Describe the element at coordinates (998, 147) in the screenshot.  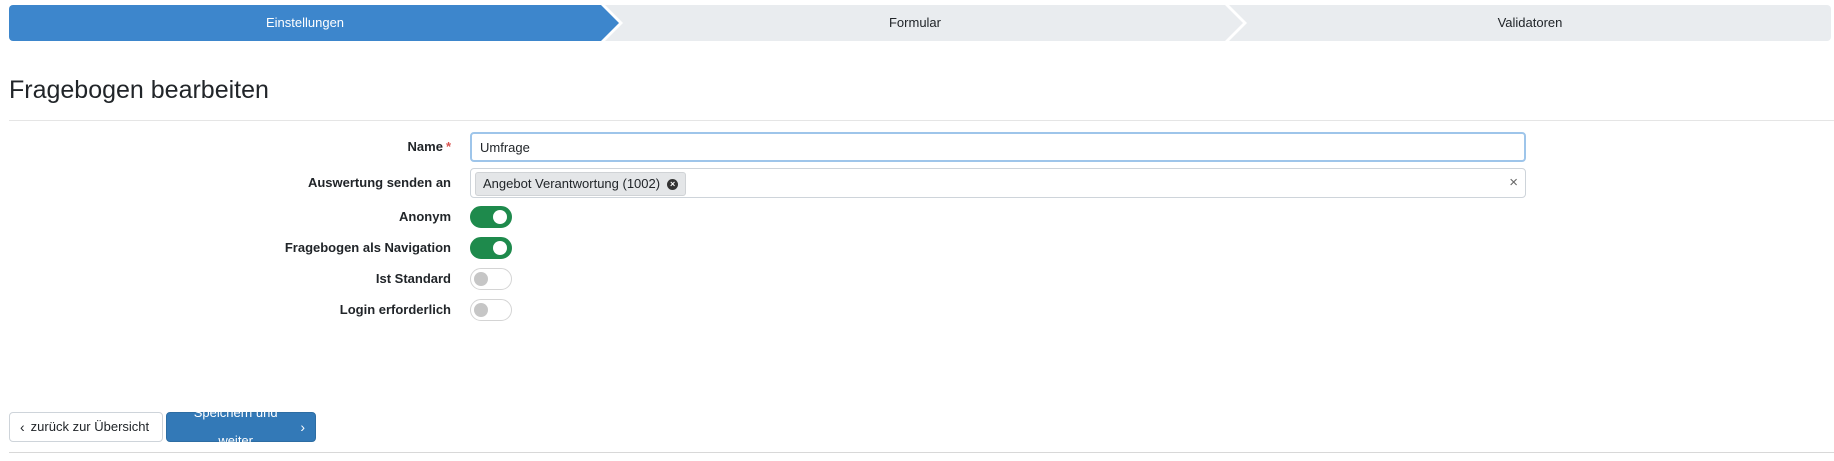
I see `name-input` at that location.